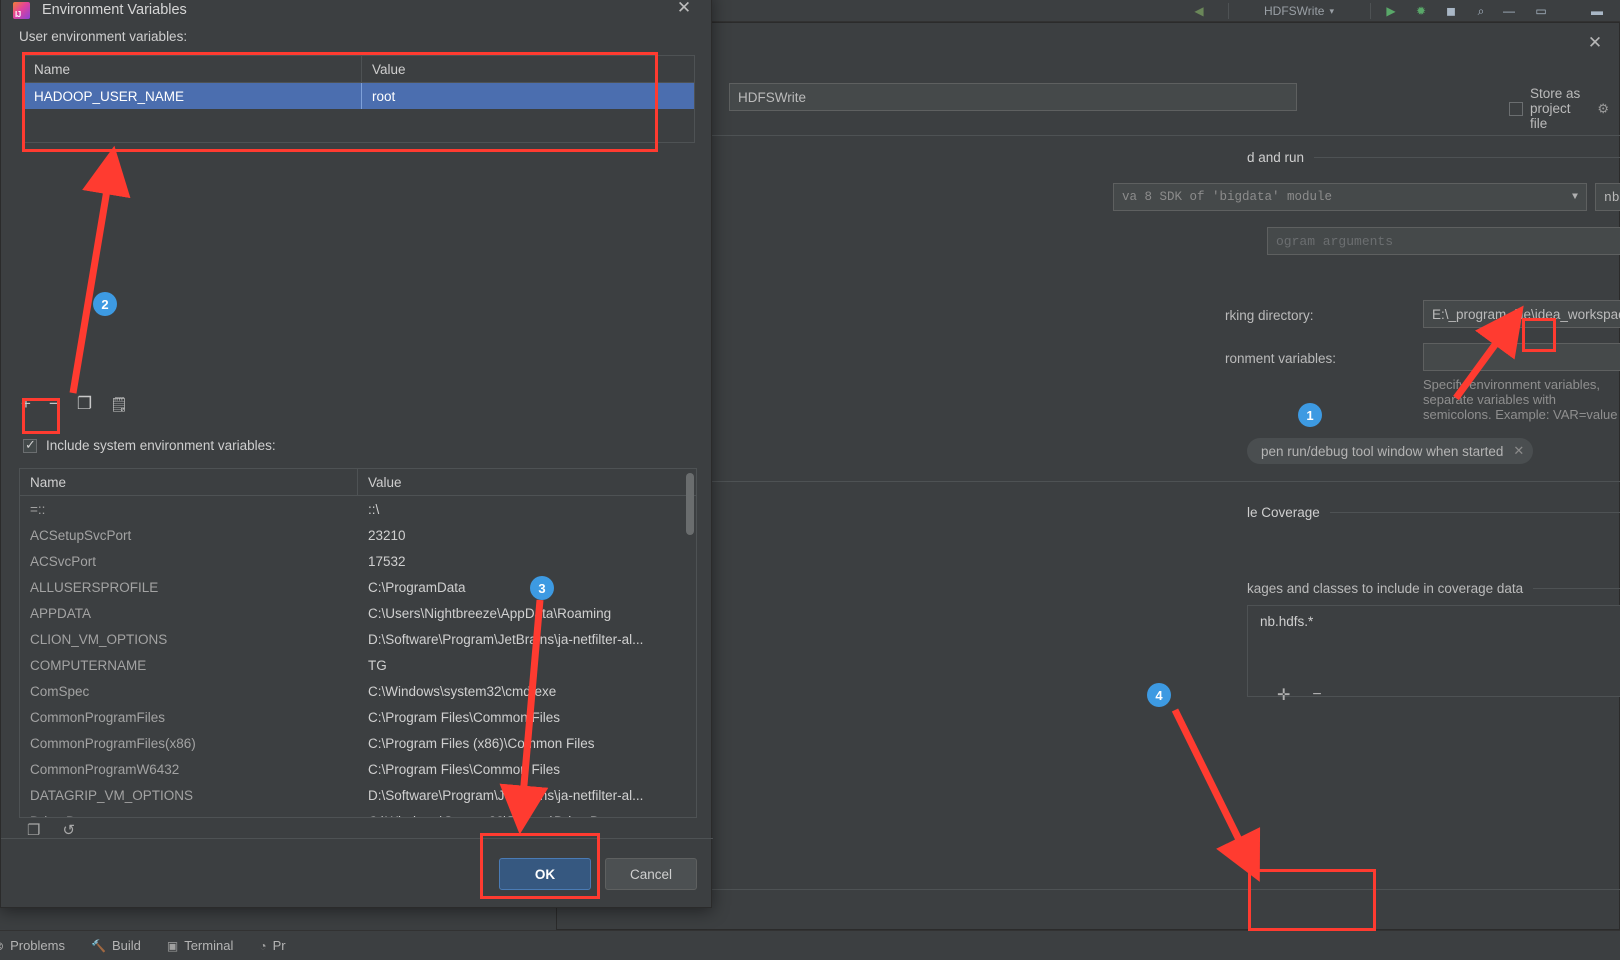  Describe the element at coordinates (1281, 358) in the screenshot. I see `environment-variables-label: ronment variables:` at that location.